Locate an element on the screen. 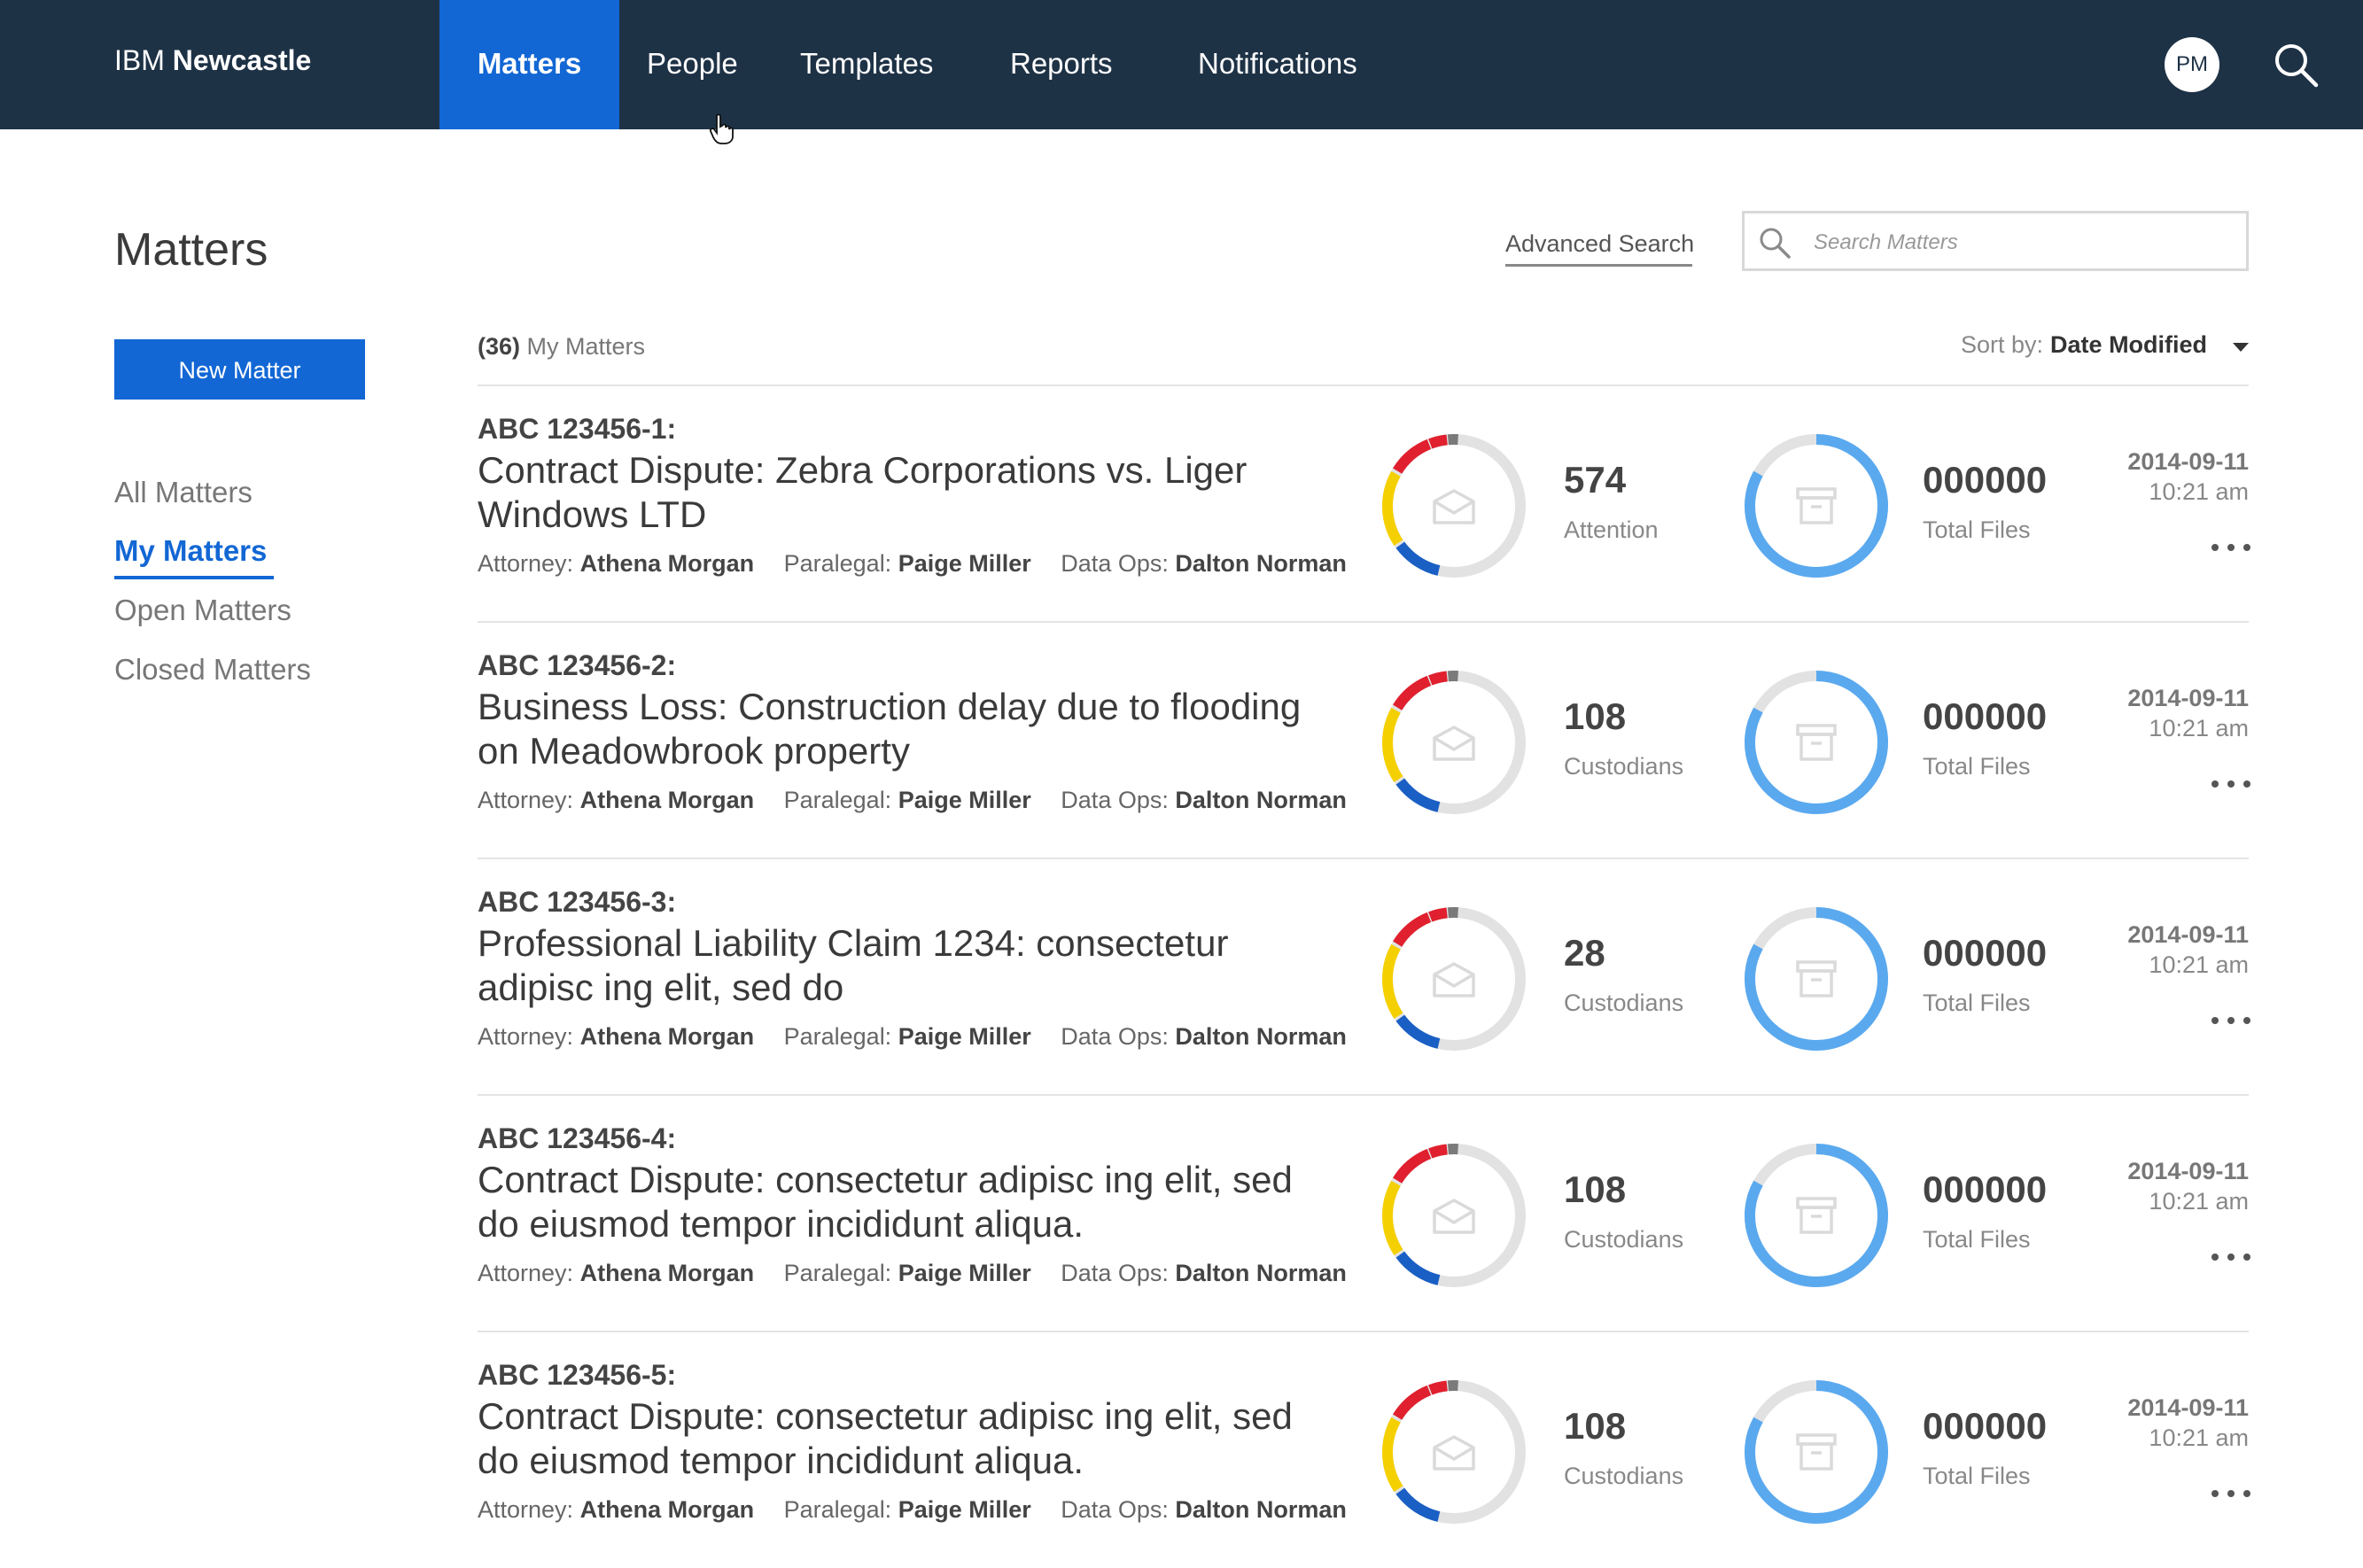 This screenshot has height=1568, width=2363. page-title: Matters is located at coordinates (191, 249).